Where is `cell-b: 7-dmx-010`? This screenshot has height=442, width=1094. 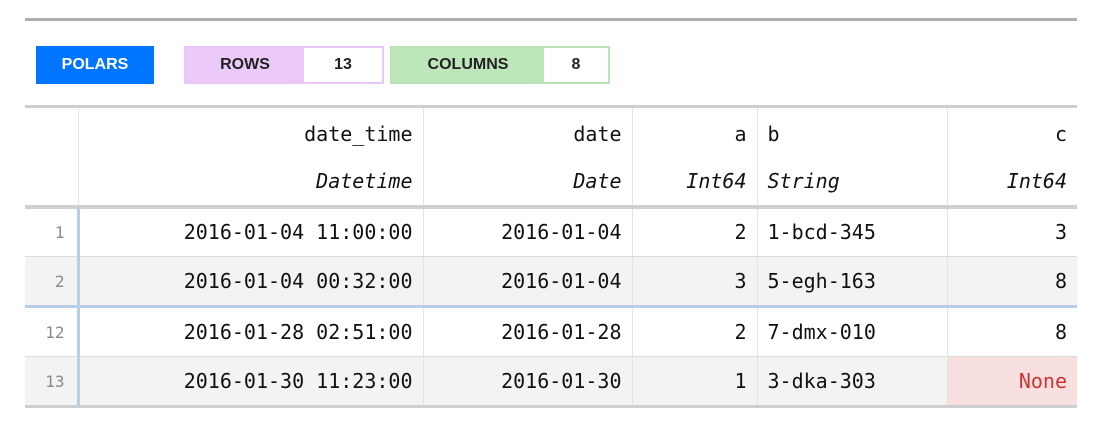 cell-b: 7-dmx-010 is located at coordinates (851, 331).